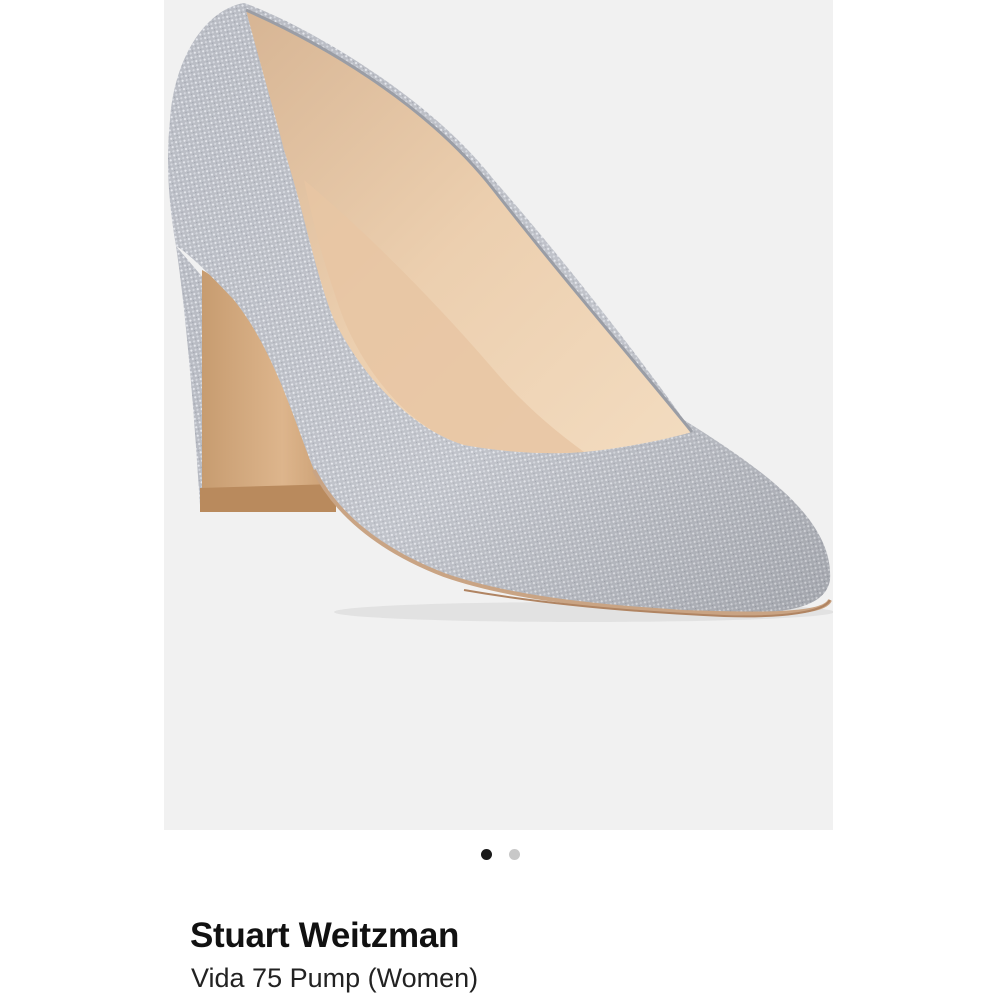  What do you see at coordinates (334, 978) in the screenshot?
I see `product-name: Vida 75 Pump (Women)` at bounding box center [334, 978].